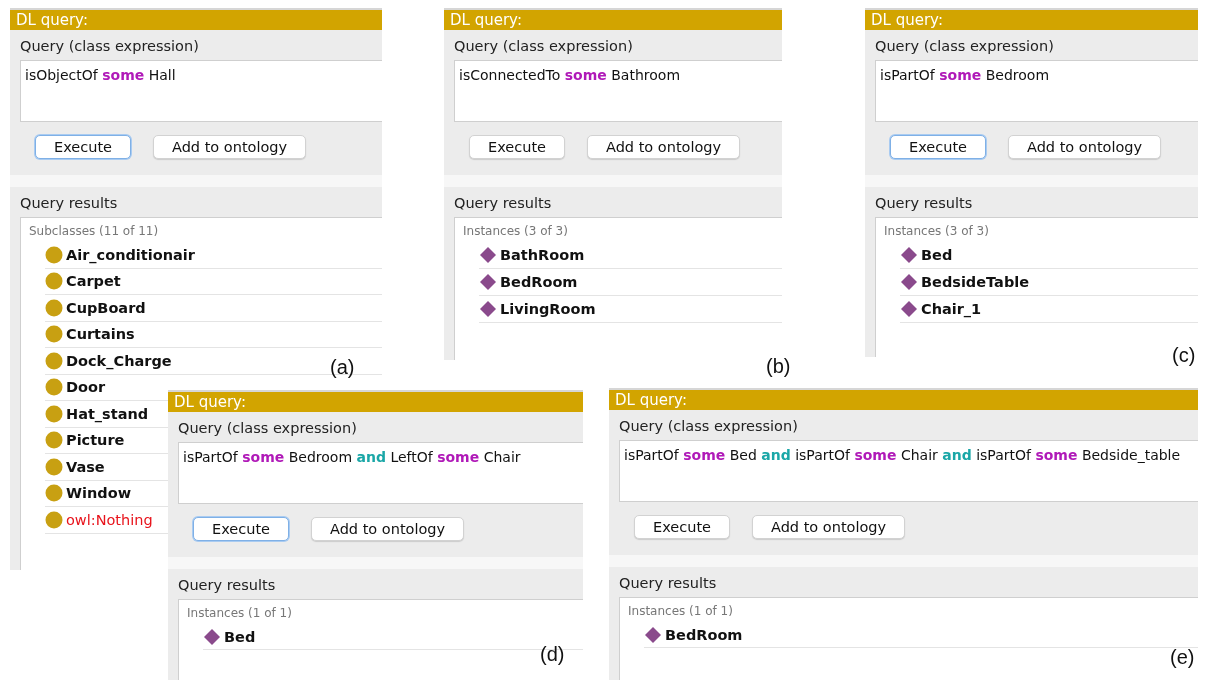  I want to click on result-item: BedsideTable, so click(975, 282).